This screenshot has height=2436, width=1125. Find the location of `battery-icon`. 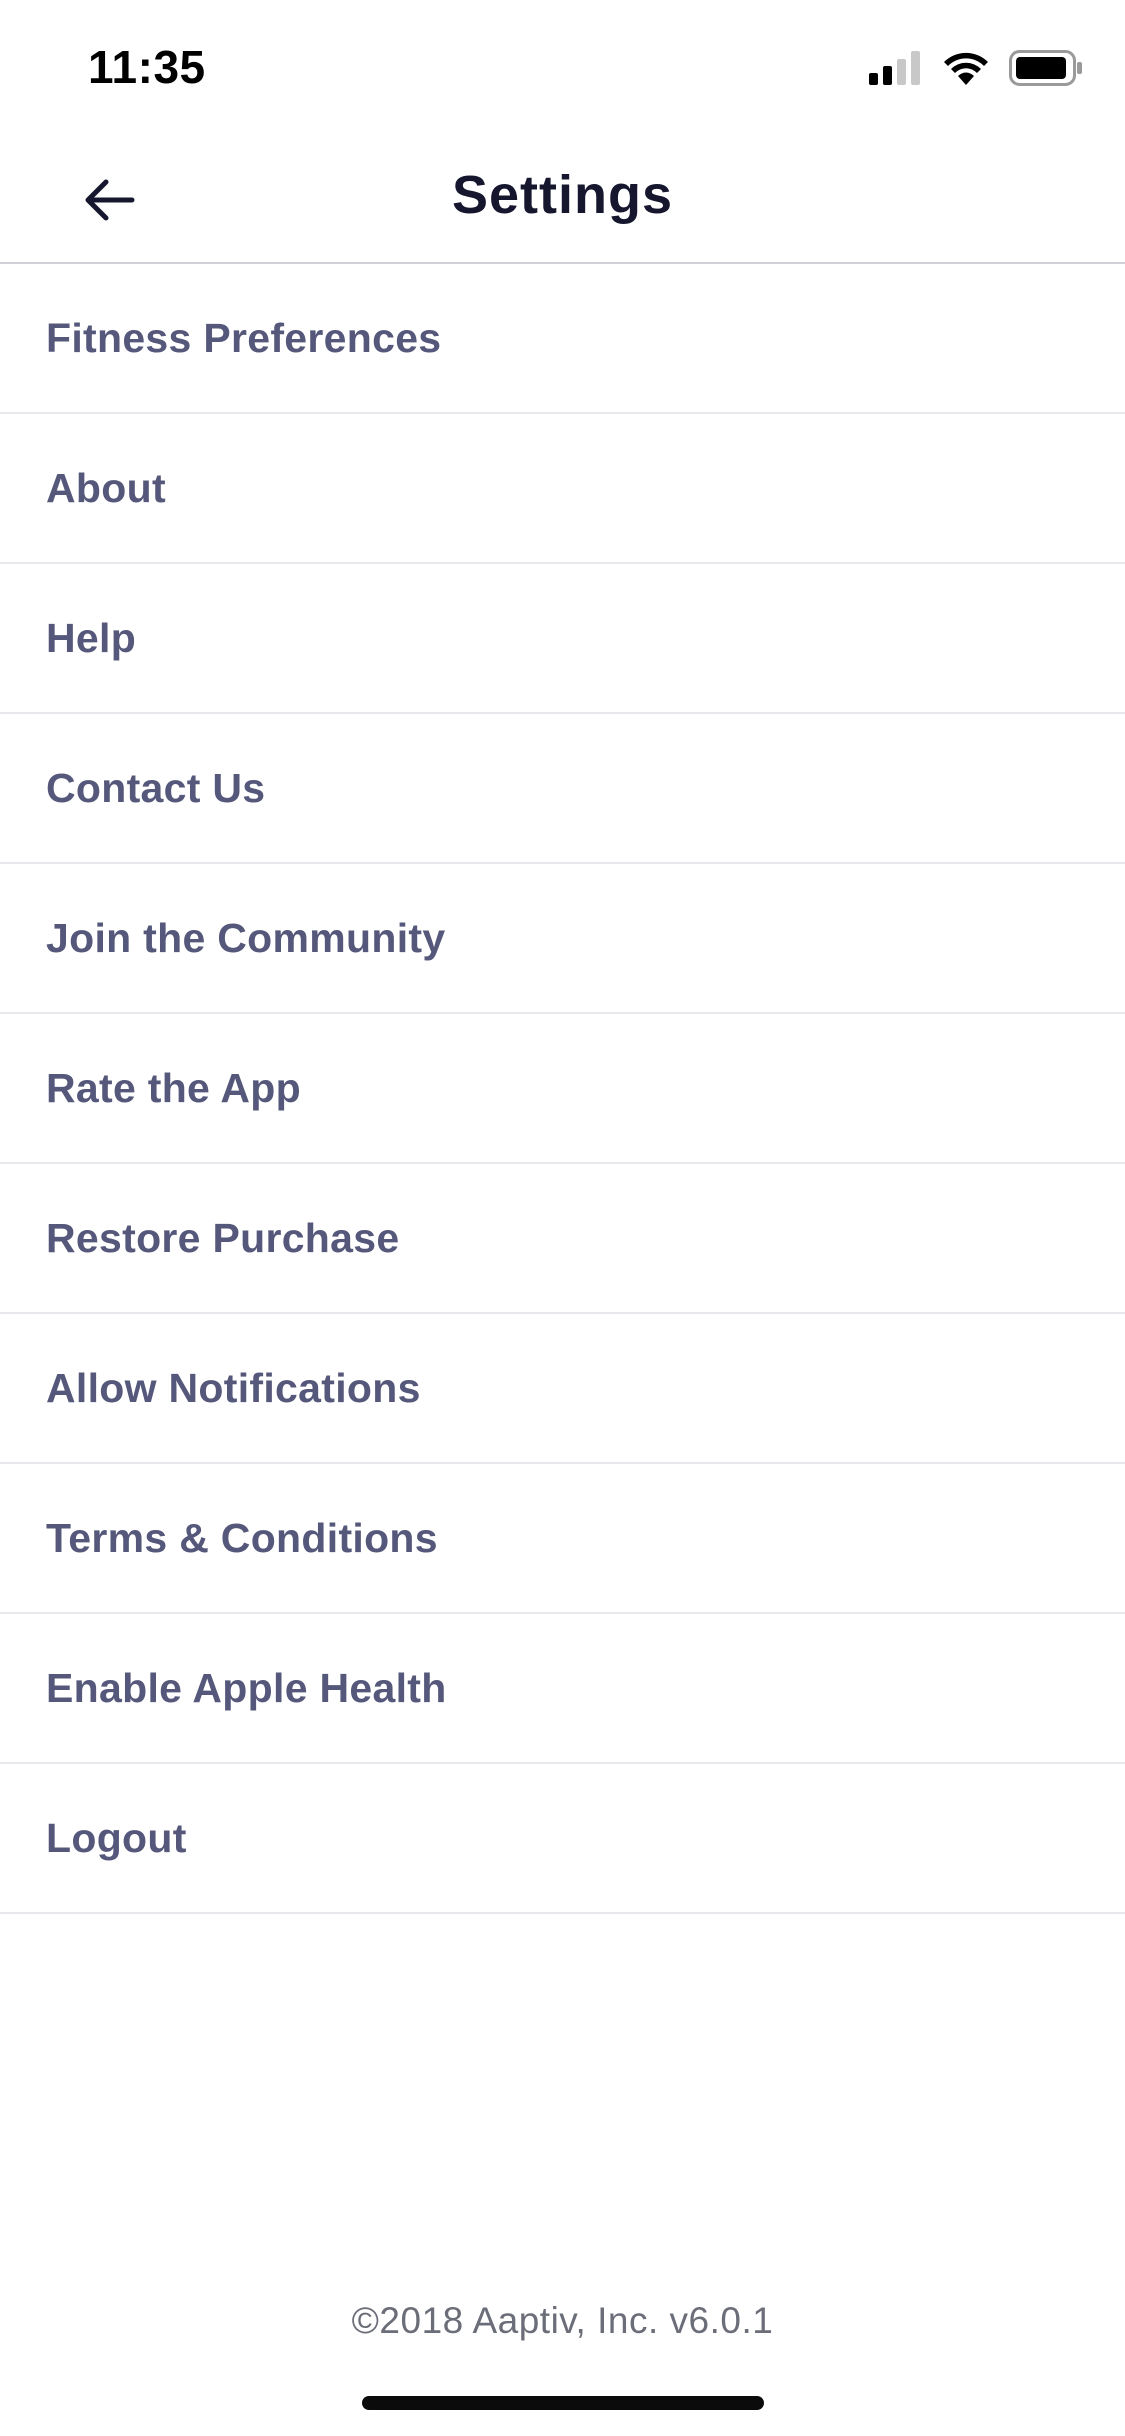

battery-icon is located at coordinates (1046, 70).